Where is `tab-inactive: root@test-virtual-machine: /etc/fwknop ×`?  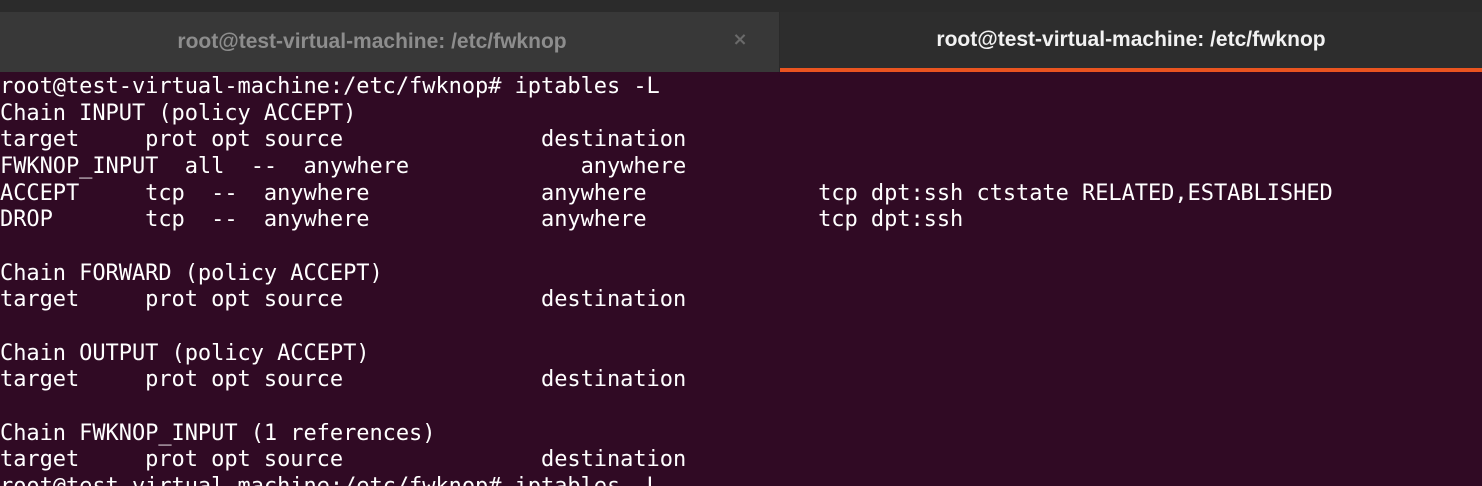
tab-inactive: root@test-virtual-machine: /etc/fwknop × is located at coordinates (390, 42).